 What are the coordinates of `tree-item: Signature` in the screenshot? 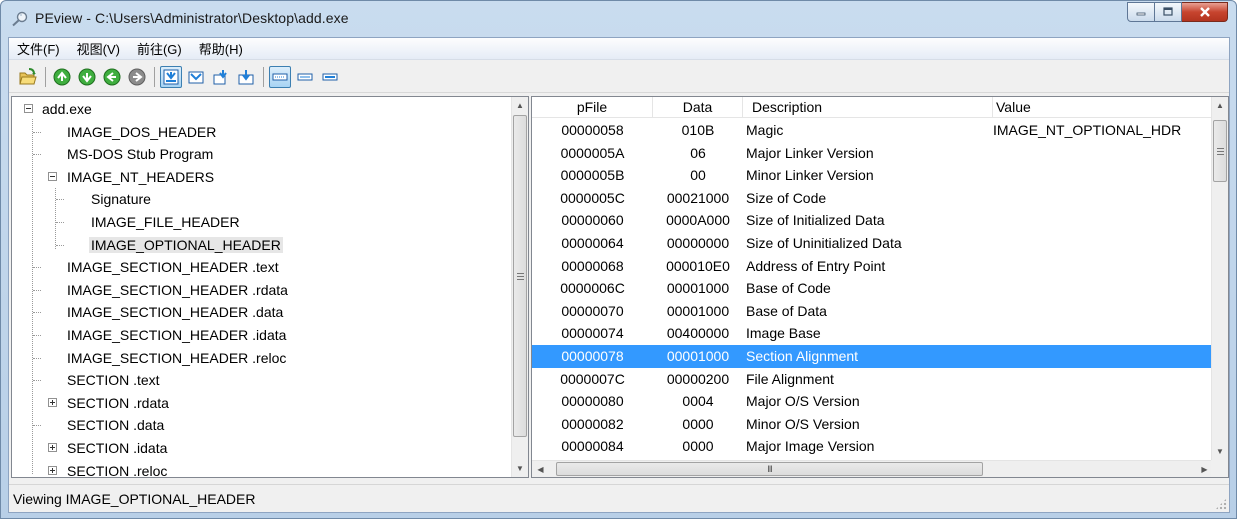 It's located at (121, 199).